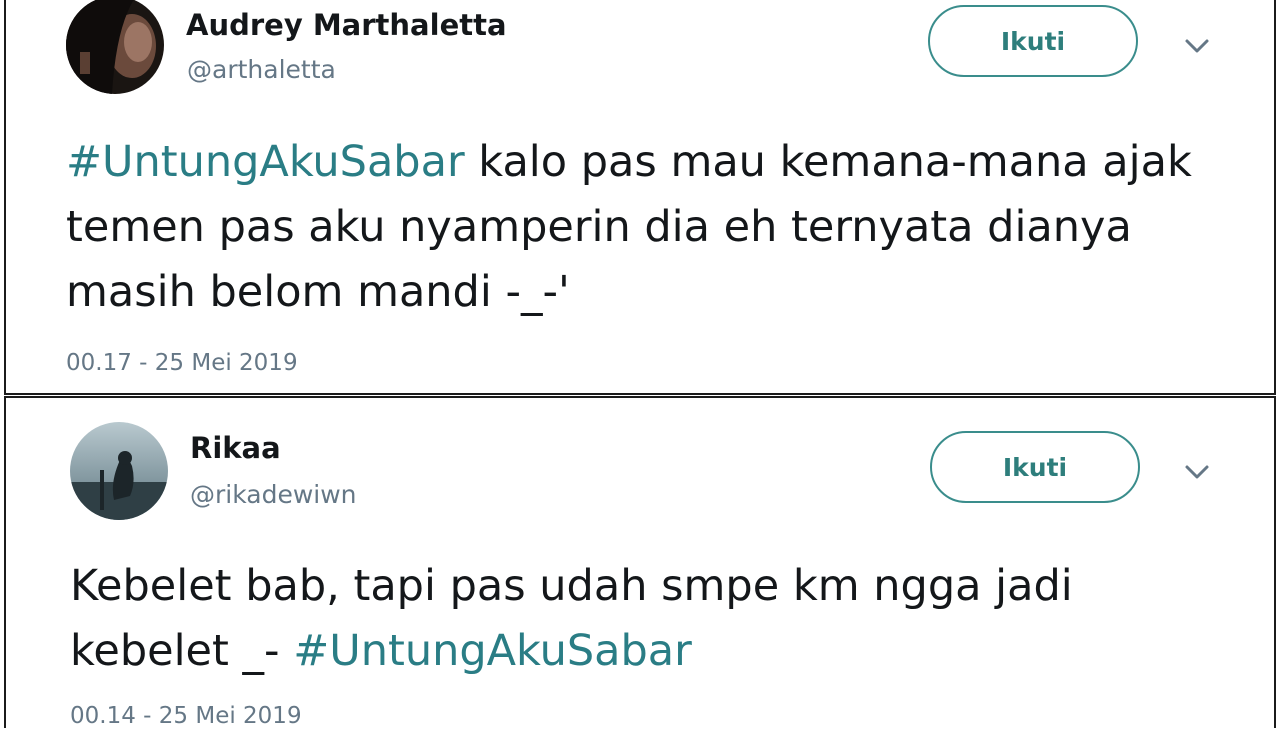 The image size is (1280, 729). I want to click on author-handle: @arthaletta, so click(261, 69).